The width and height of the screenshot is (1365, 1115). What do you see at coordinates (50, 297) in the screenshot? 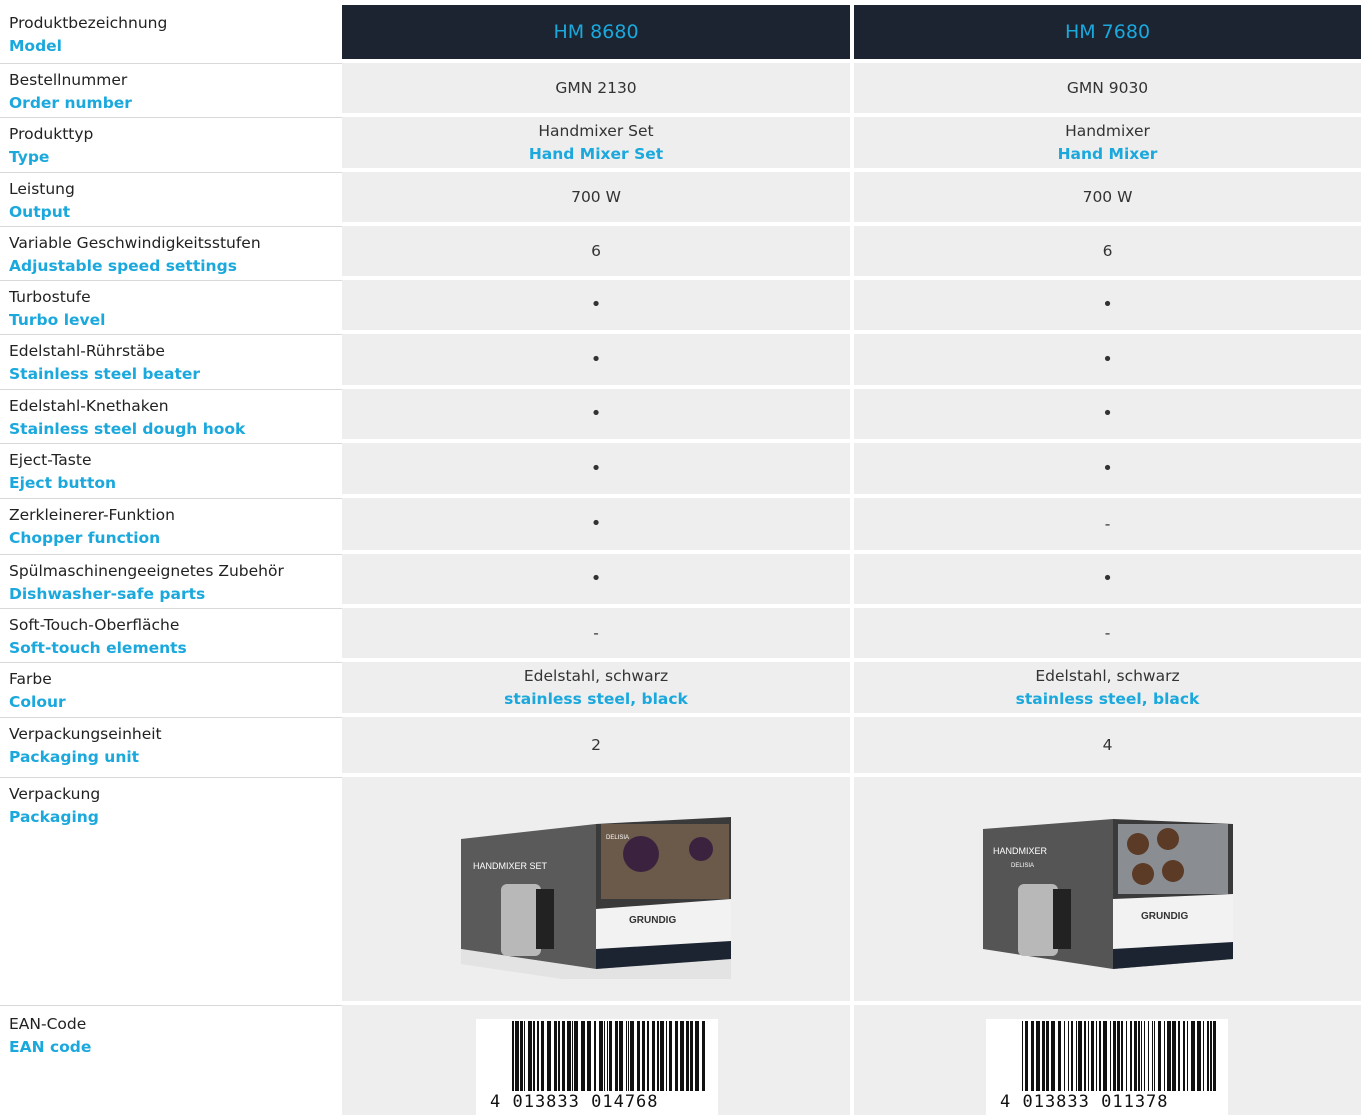
I see `label-de: Turbostufe` at bounding box center [50, 297].